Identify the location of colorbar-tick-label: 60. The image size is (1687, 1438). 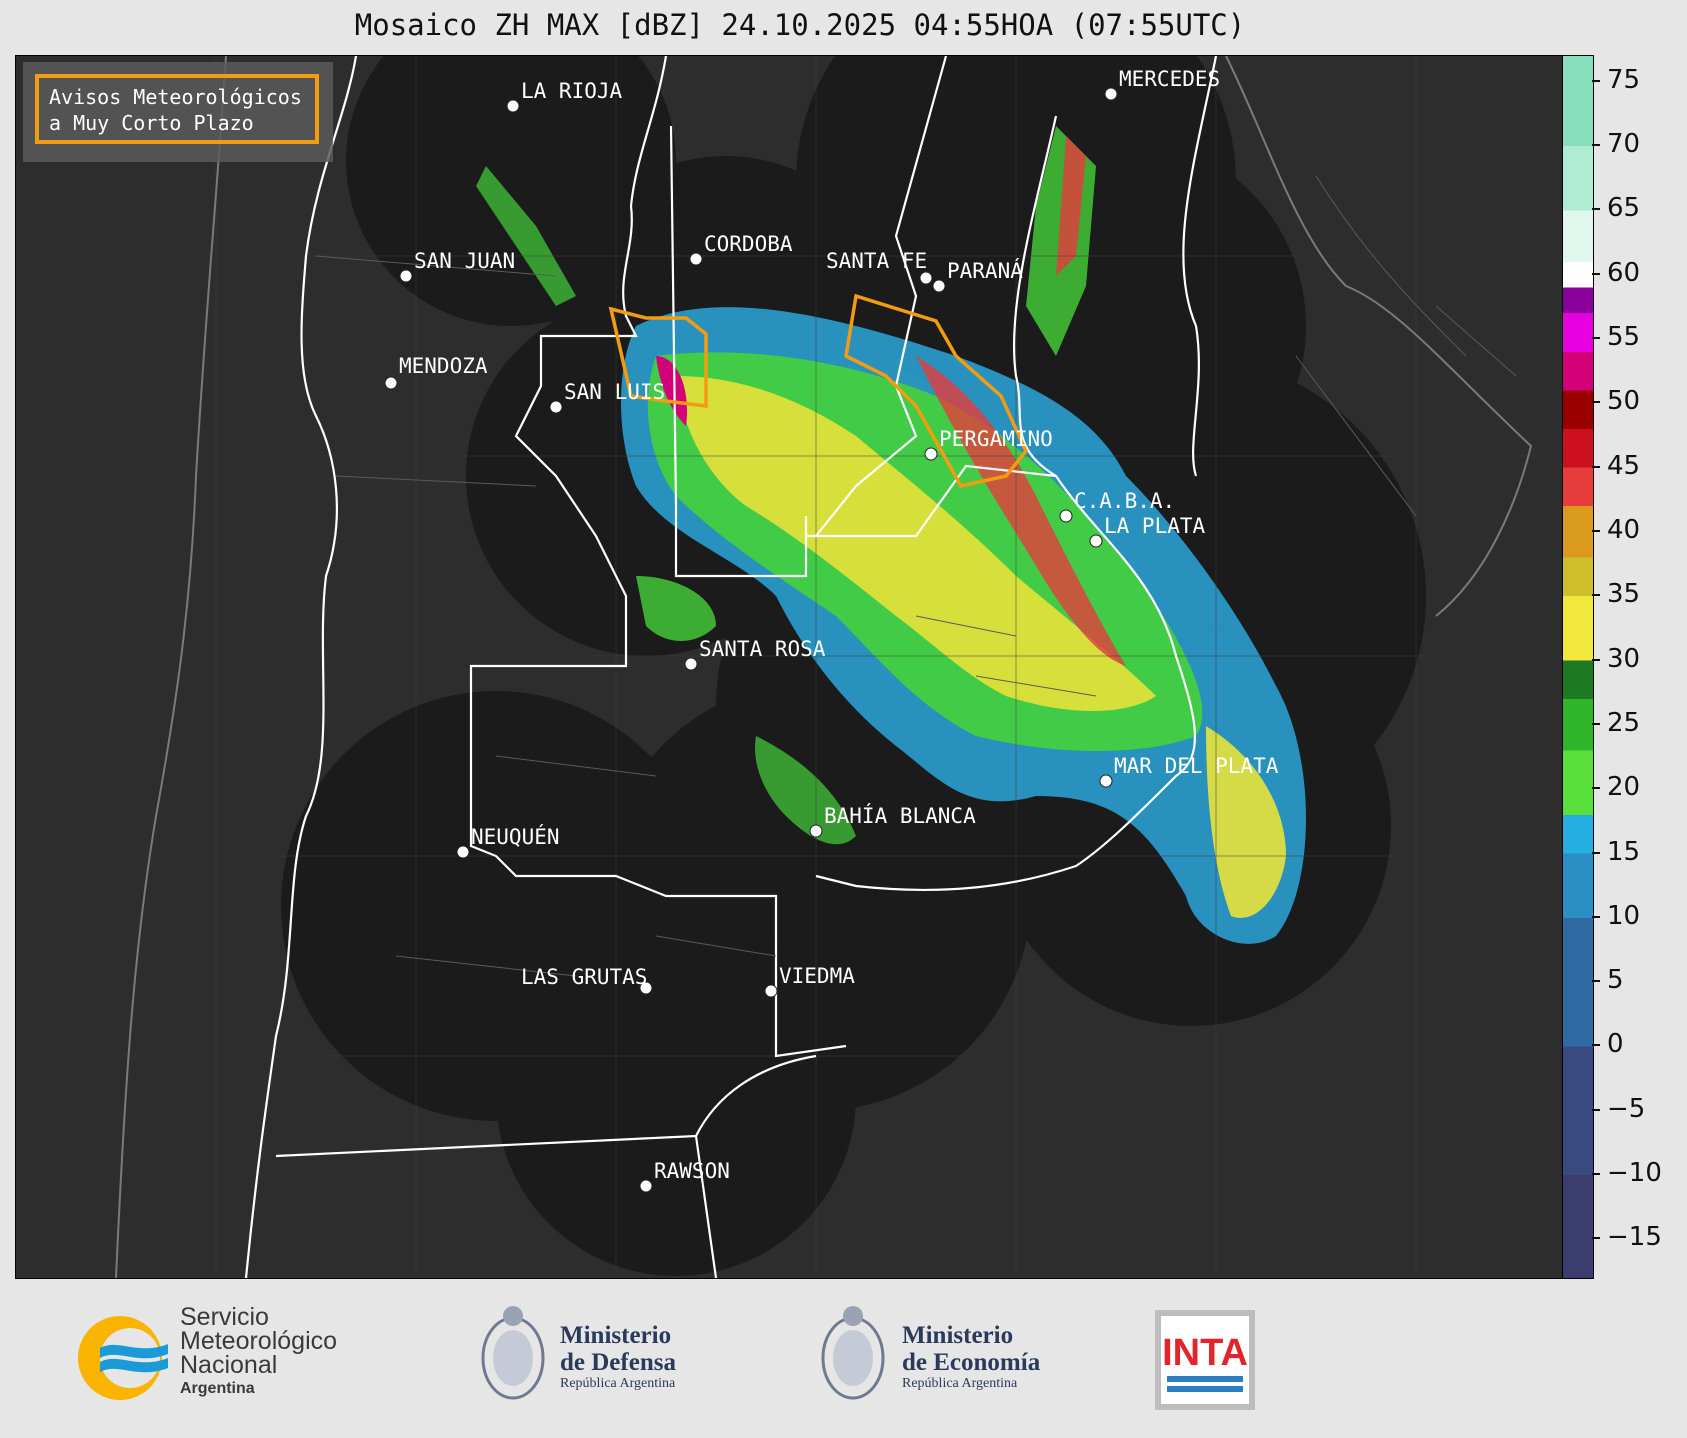
(1624, 272).